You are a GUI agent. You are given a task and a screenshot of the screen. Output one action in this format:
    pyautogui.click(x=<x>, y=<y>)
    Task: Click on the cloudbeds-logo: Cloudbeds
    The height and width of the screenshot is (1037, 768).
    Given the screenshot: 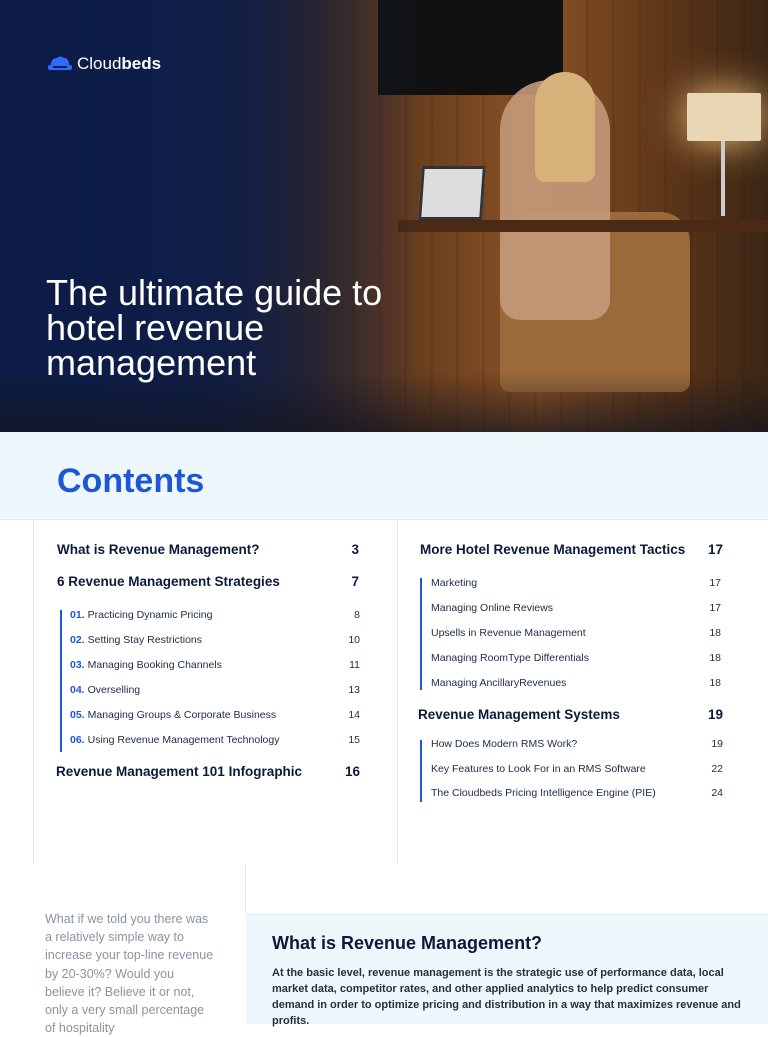 What is the action you would take?
    pyautogui.click(x=104, y=64)
    